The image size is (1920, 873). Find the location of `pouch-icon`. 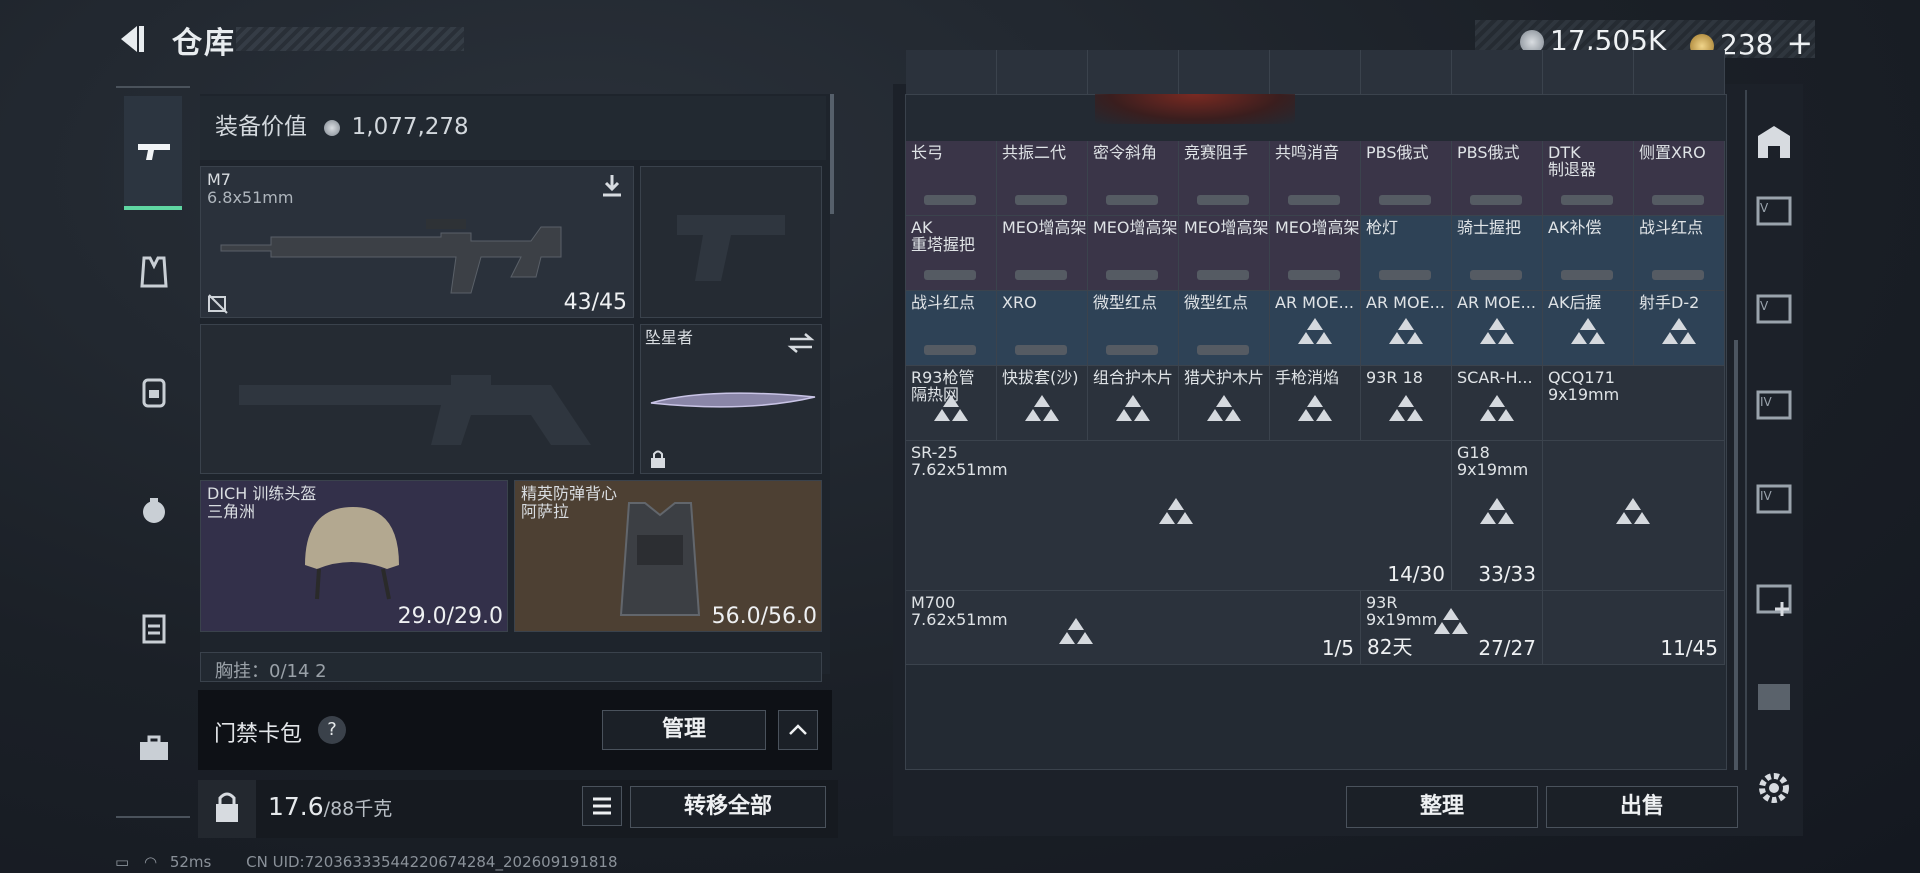

pouch-icon is located at coordinates (154, 510).